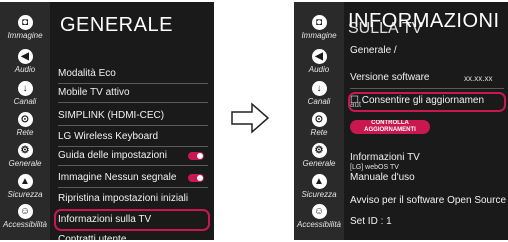 This screenshot has height=242, width=508. What do you see at coordinates (390, 127) in the screenshot?
I see `check-updates-button: CONTROLLA AGGIORNAMENTI` at bounding box center [390, 127].